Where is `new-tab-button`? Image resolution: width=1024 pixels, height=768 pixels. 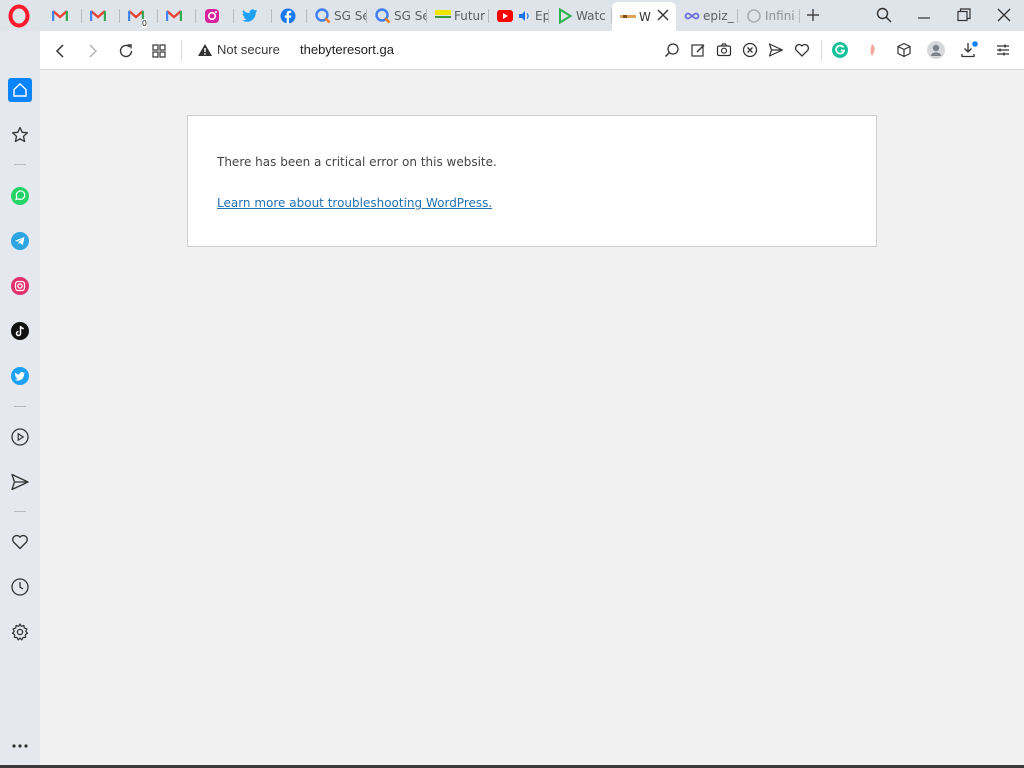 new-tab-button is located at coordinates (813, 15).